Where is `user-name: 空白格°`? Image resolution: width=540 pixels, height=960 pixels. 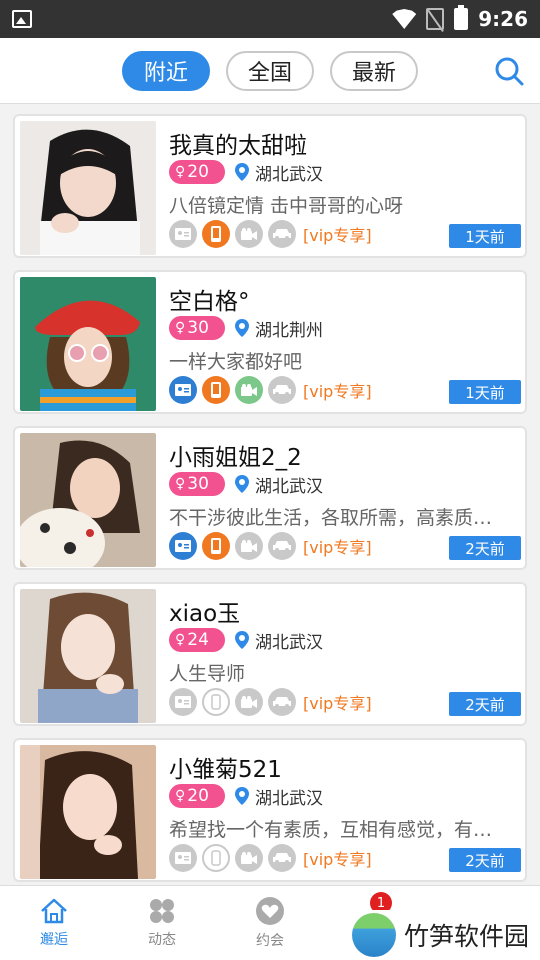 user-name: 空白格° is located at coordinates (209, 302).